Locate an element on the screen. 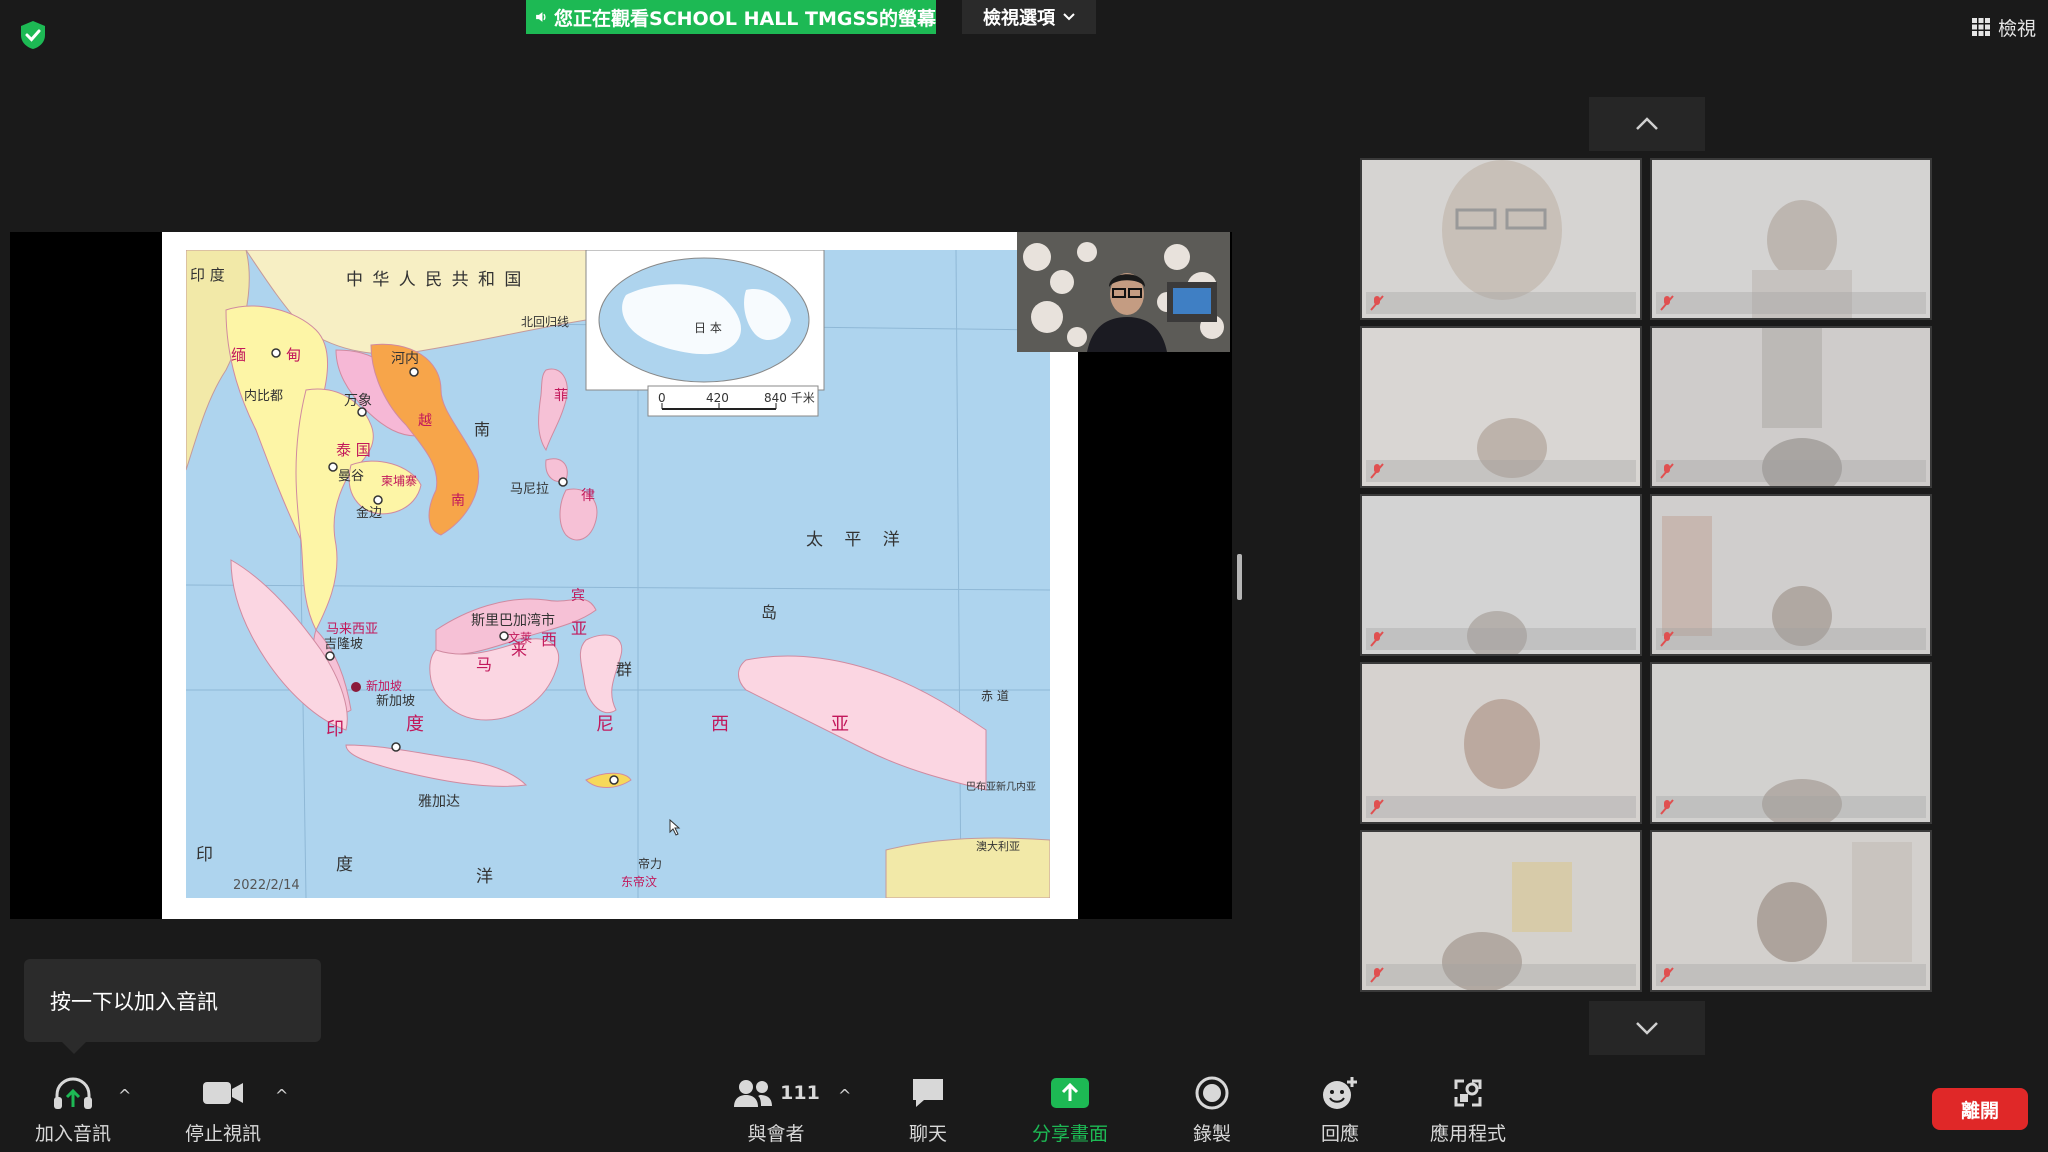  tooltip-arrow is located at coordinates (74, 1048).